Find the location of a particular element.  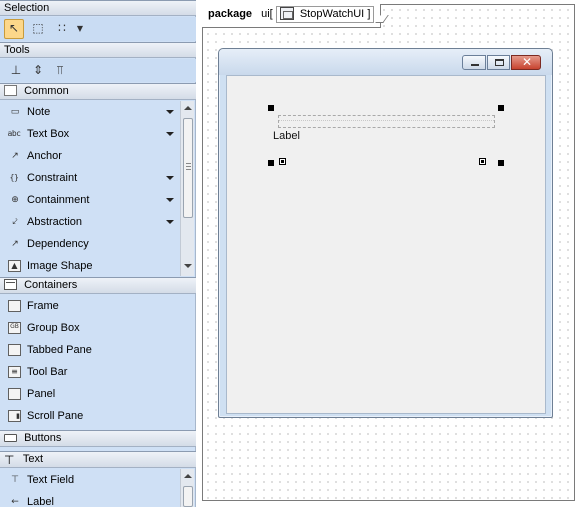

diagram-header-tab: package ui[ StopWatchUI ] is located at coordinates (296, 16).